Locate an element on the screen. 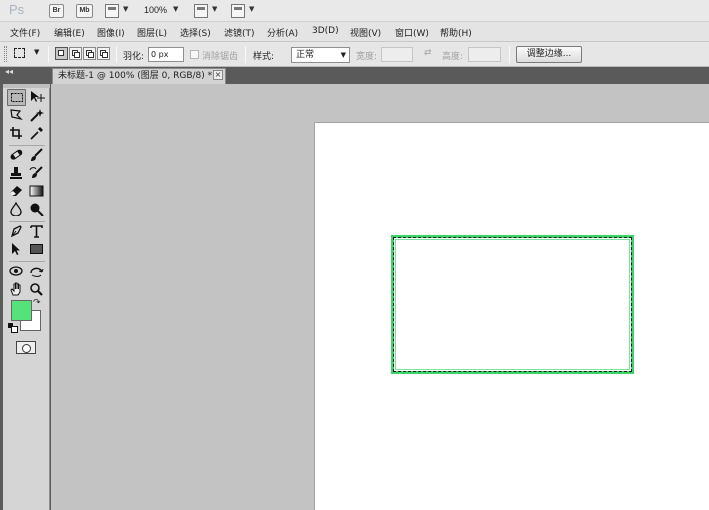 This screenshot has width=709, height=510. marching-ants-border is located at coordinates (512, 304).